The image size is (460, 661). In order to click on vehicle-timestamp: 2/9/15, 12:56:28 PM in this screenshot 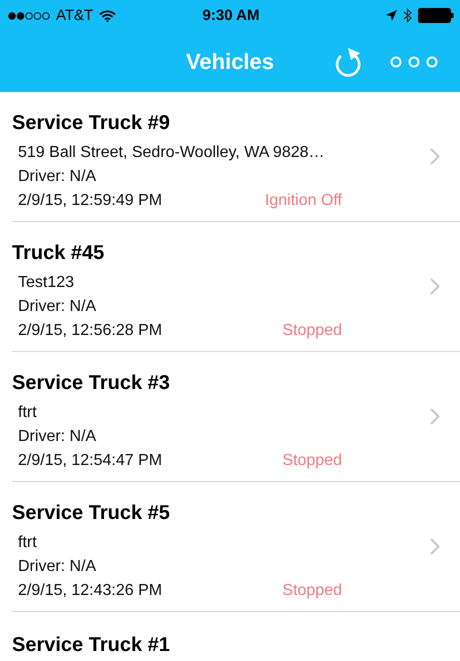, I will do `click(90, 331)`.